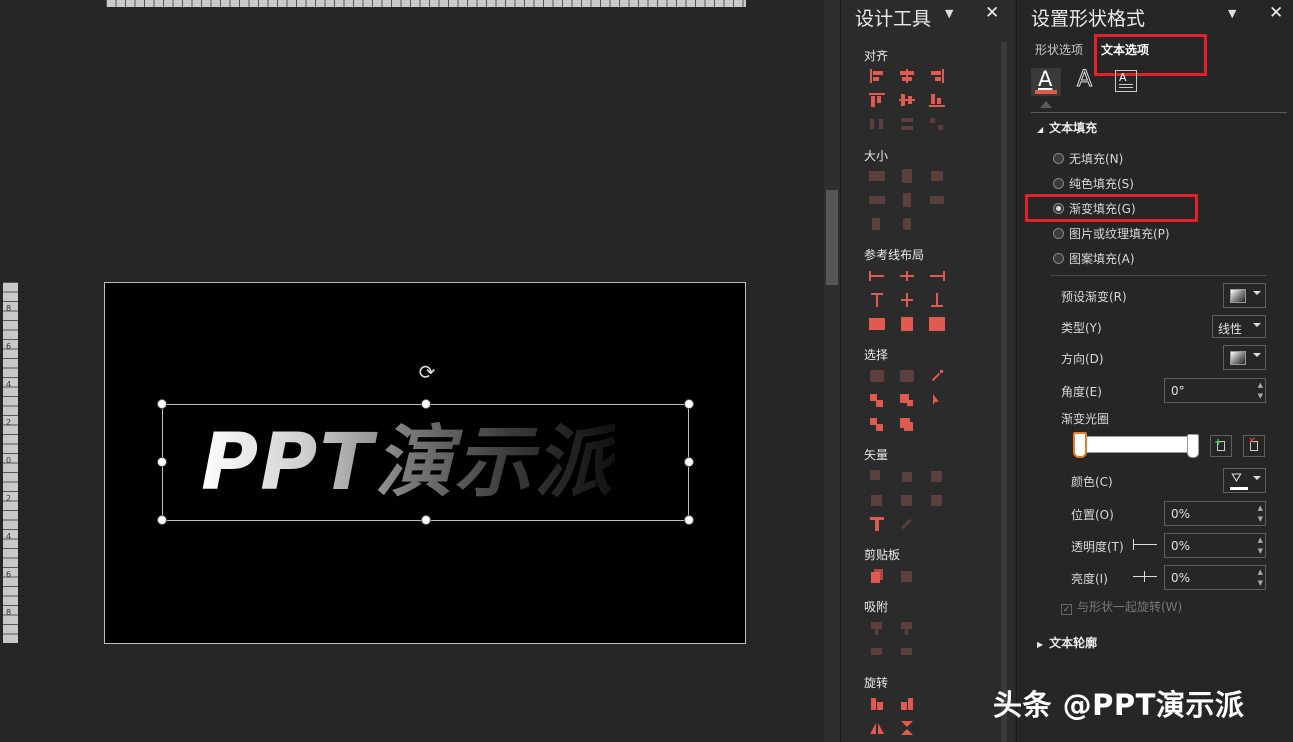  Describe the element at coordinates (876, 156) in the screenshot. I see `section-size: 大小` at that location.